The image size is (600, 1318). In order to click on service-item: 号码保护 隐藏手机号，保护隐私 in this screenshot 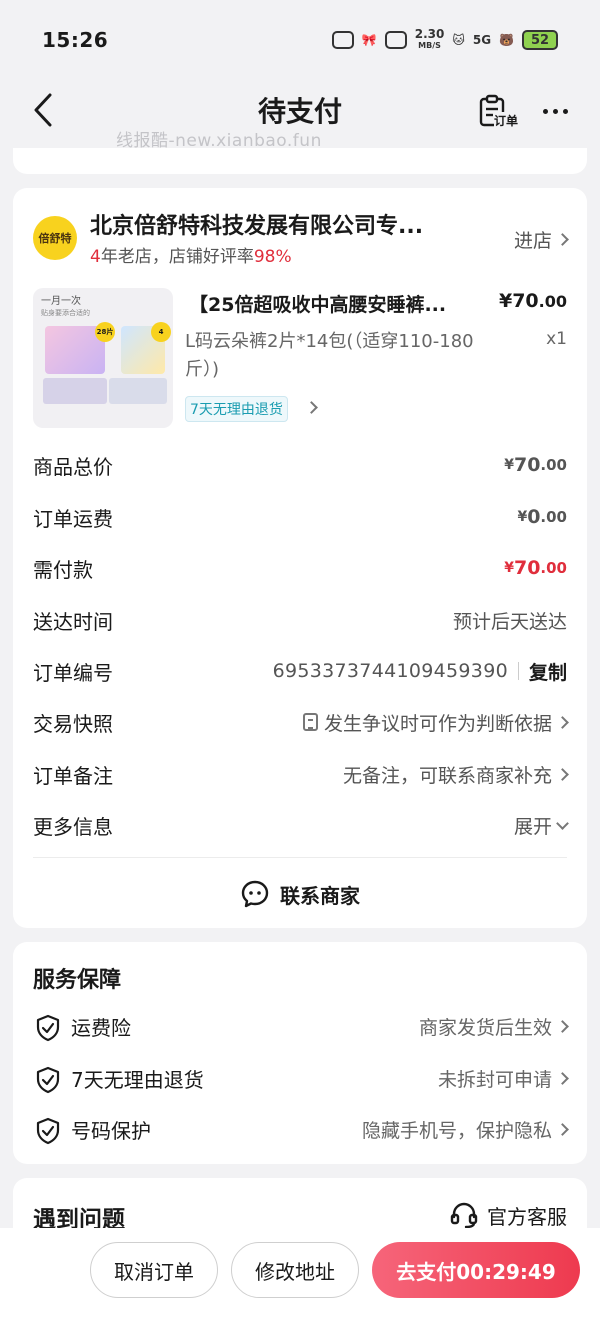, I will do `click(301, 1129)`.